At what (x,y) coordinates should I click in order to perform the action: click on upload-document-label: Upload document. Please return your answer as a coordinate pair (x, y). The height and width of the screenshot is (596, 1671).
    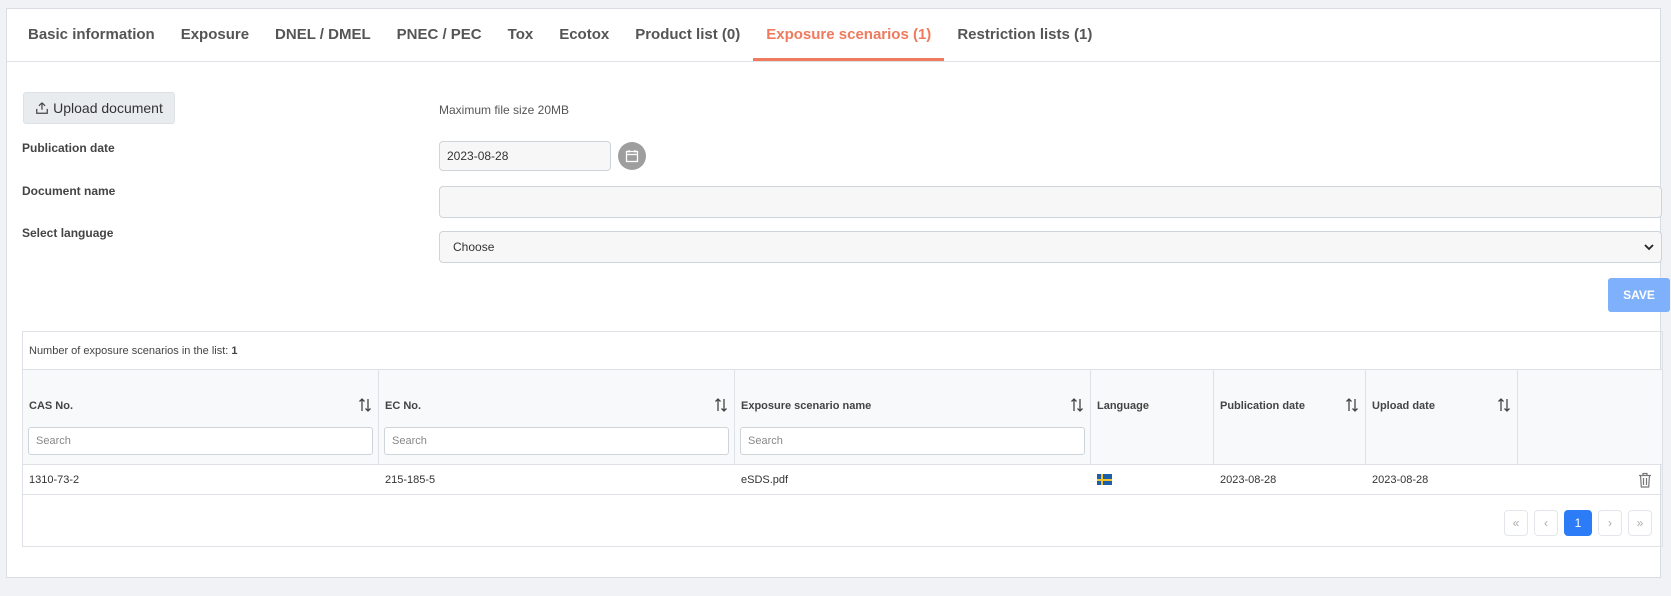
    Looking at the image, I should click on (108, 108).